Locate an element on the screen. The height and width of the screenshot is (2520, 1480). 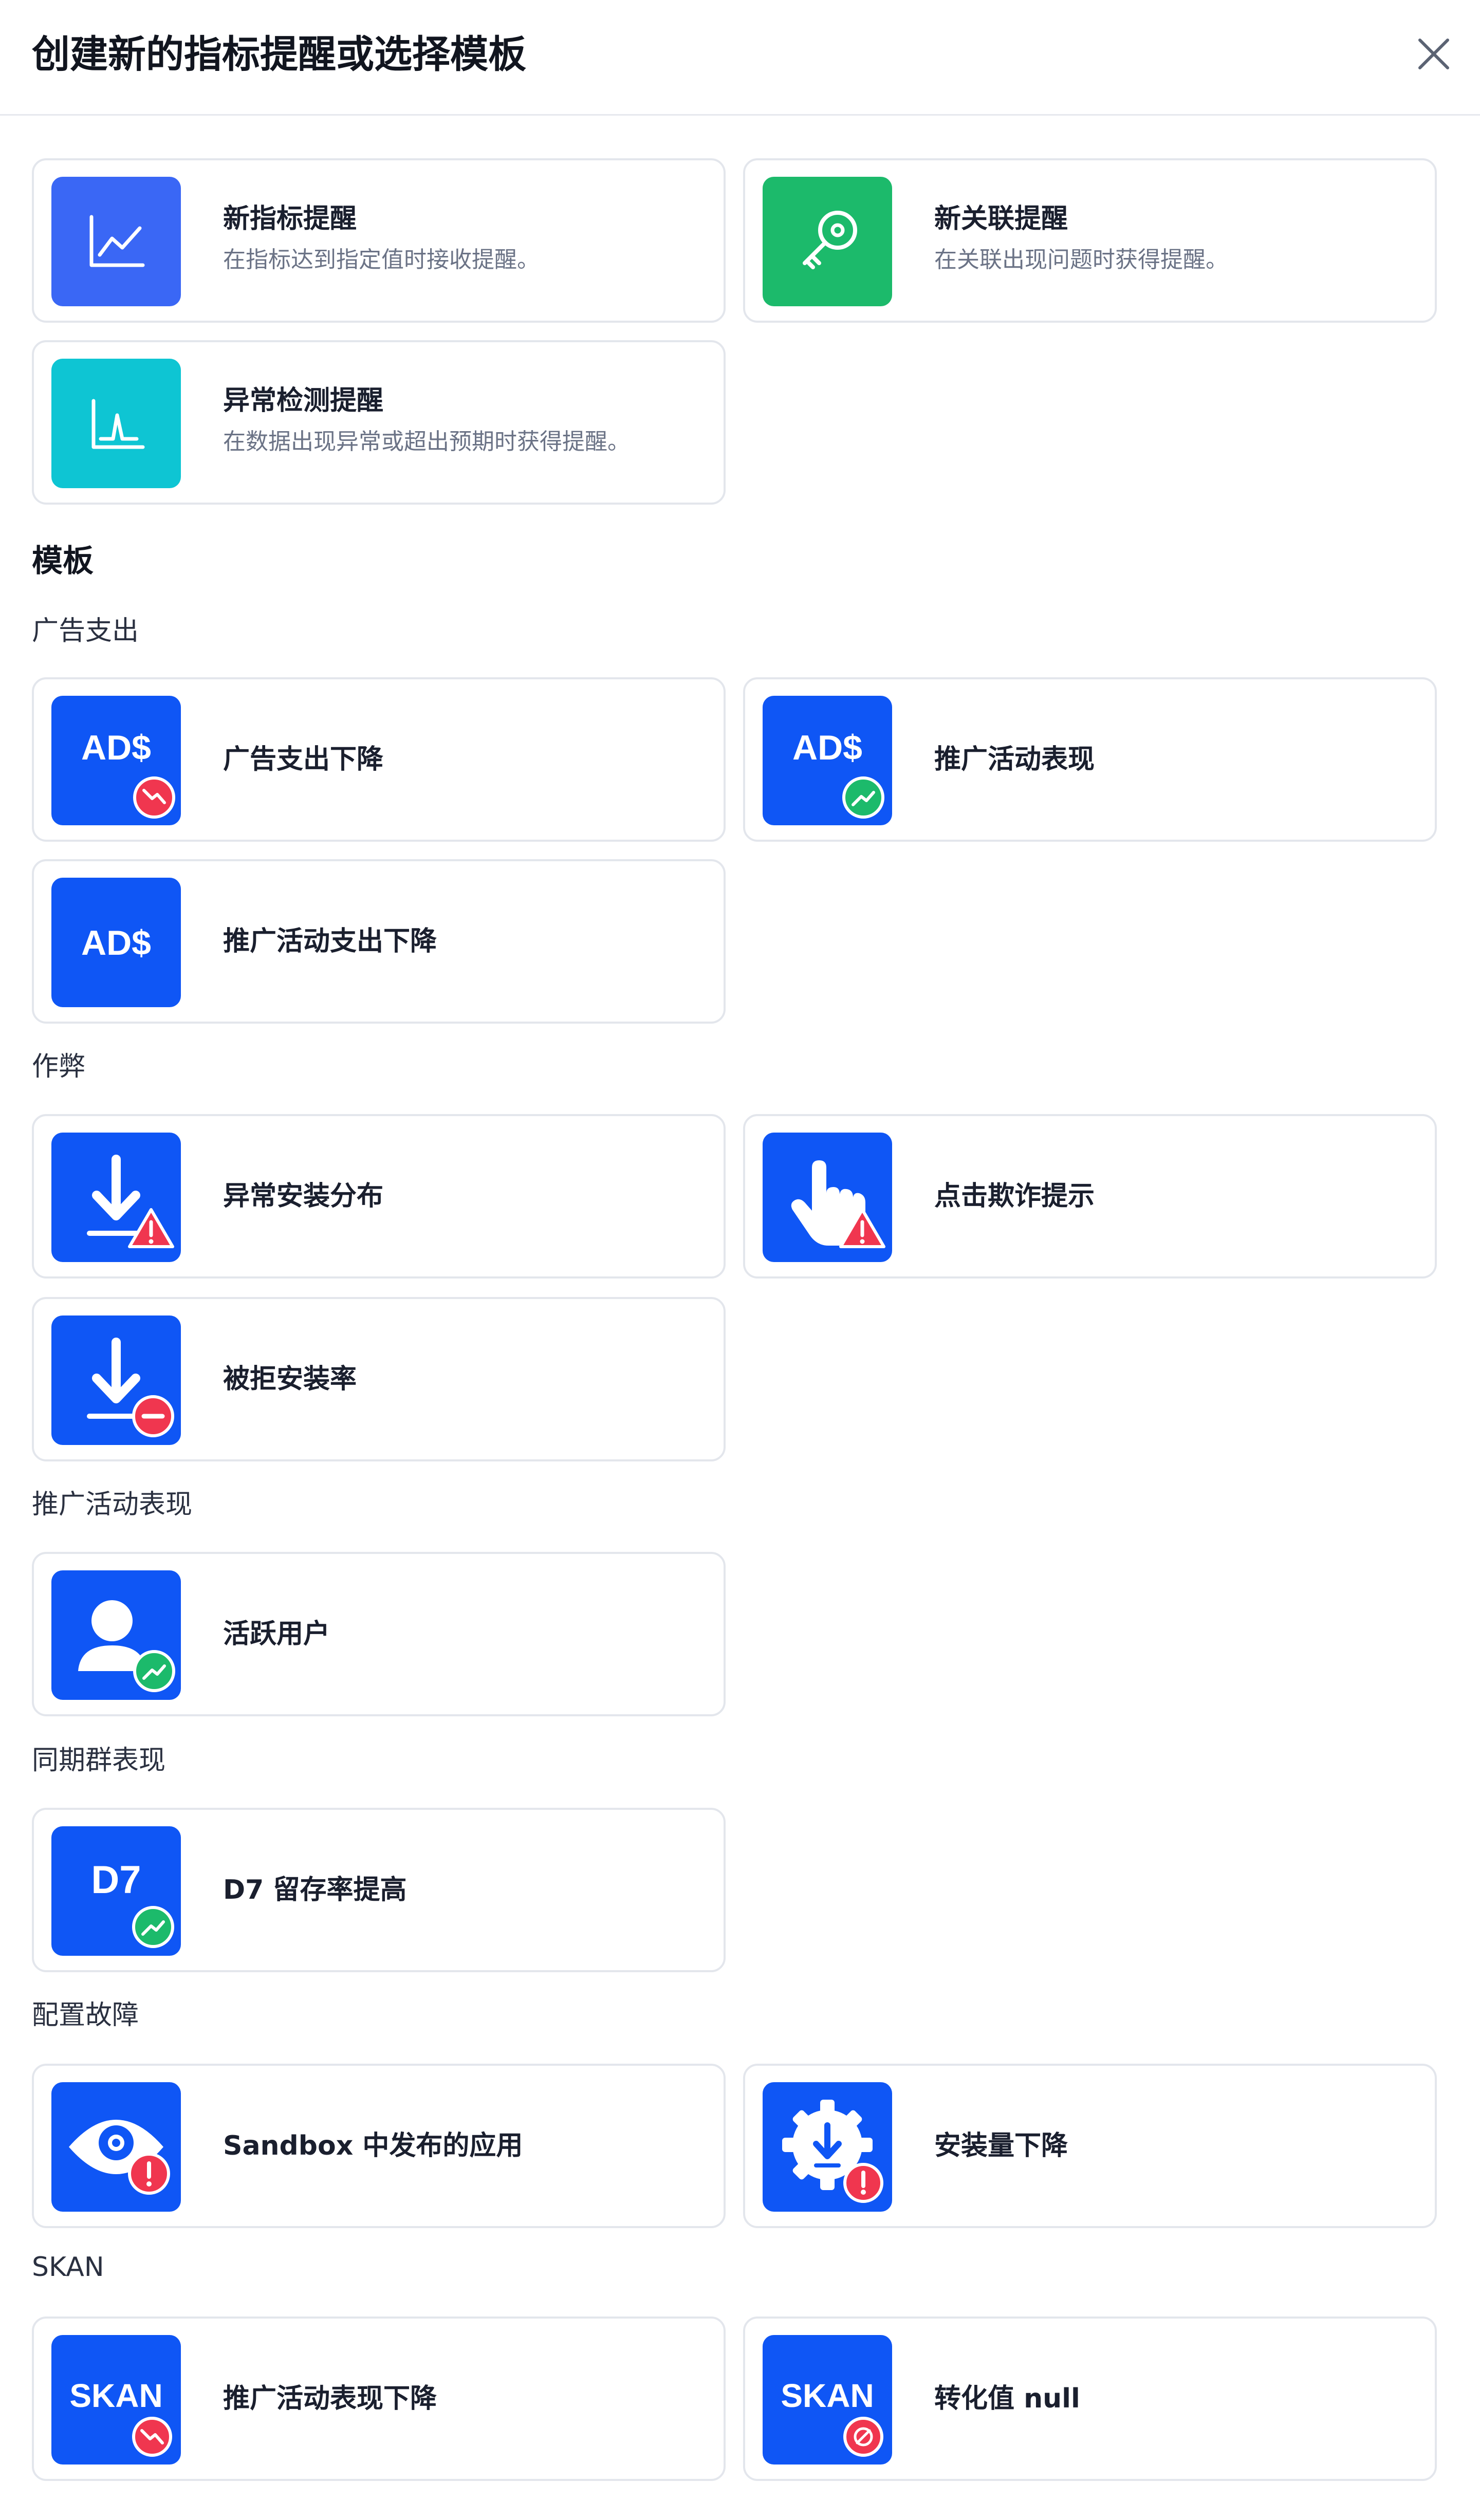
ads-tile-text: AD$ is located at coordinates (116, 747).